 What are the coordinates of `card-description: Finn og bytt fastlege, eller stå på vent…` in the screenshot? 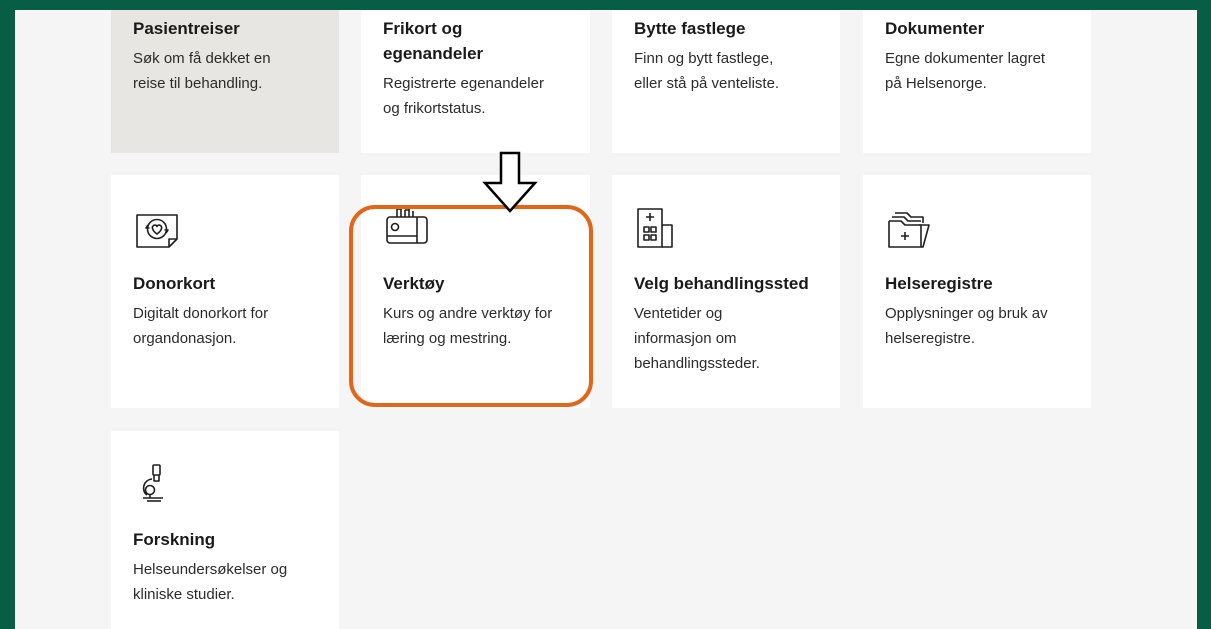 It's located at (707, 71).